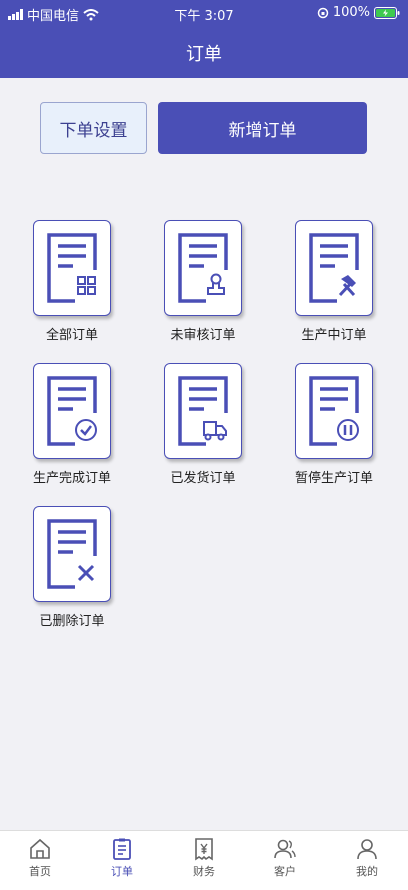 This screenshot has width=408, height=890. Describe the element at coordinates (262, 128) in the screenshot. I see `new-order-button: 新增订单` at that location.